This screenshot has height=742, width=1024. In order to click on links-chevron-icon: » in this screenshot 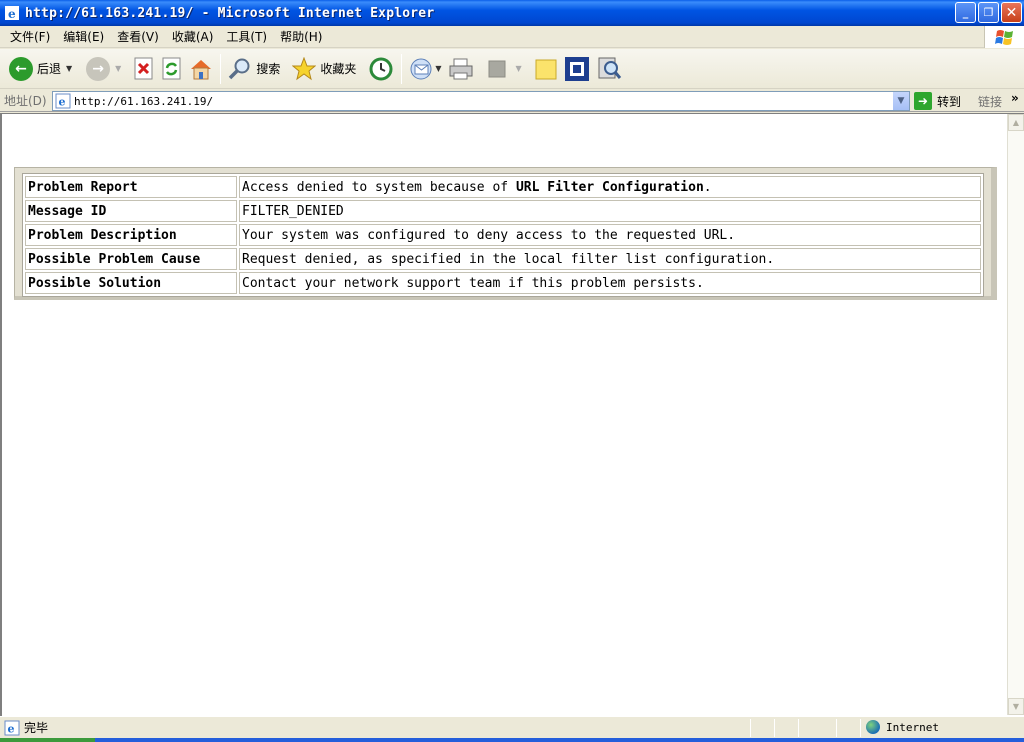, I will do `click(1015, 98)`.